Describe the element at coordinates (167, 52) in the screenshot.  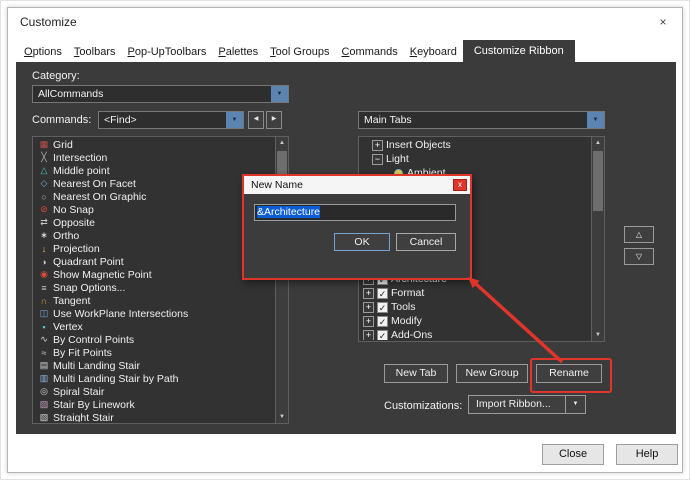
I see `tab-pop-uptoolbars: Pop-UpToolbars` at that location.